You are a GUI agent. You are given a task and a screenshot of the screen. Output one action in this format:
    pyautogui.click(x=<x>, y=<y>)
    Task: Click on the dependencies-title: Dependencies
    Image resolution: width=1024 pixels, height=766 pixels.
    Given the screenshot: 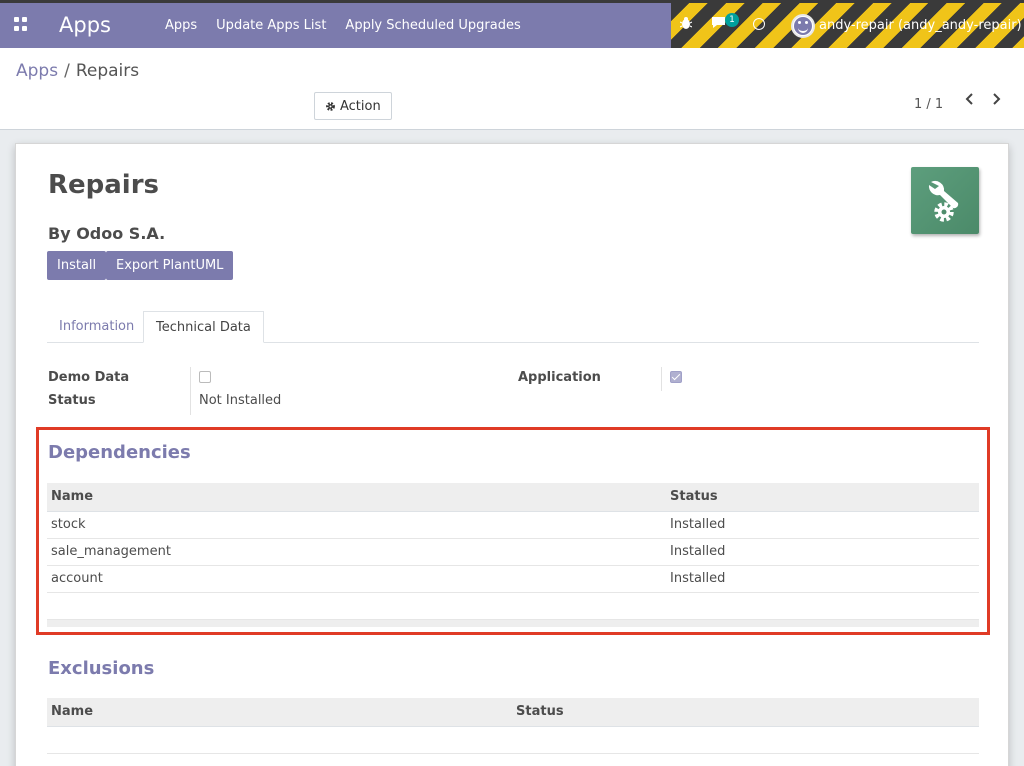 What is the action you would take?
    pyautogui.click(x=119, y=452)
    